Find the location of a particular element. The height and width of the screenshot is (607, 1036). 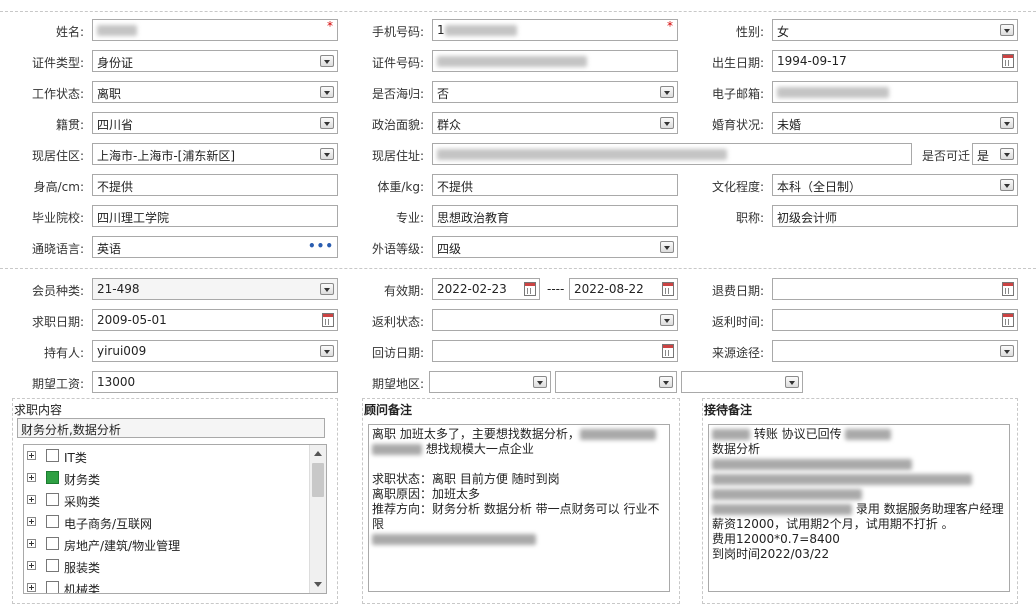

phone-field: 1 * is located at coordinates (555, 30).